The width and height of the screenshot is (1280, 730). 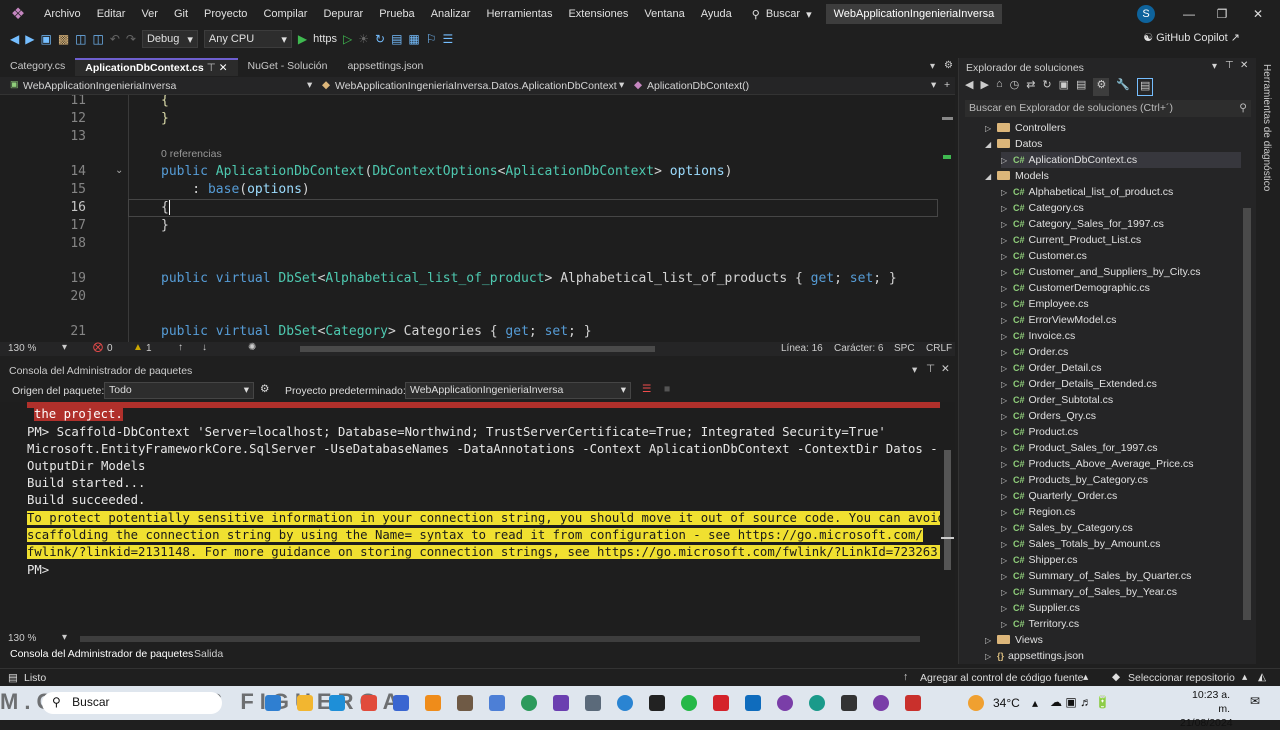 What do you see at coordinates (1034, 656) in the screenshot?
I see `tree-file: ▷{} appsettings.json` at bounding box center [1034, 656].